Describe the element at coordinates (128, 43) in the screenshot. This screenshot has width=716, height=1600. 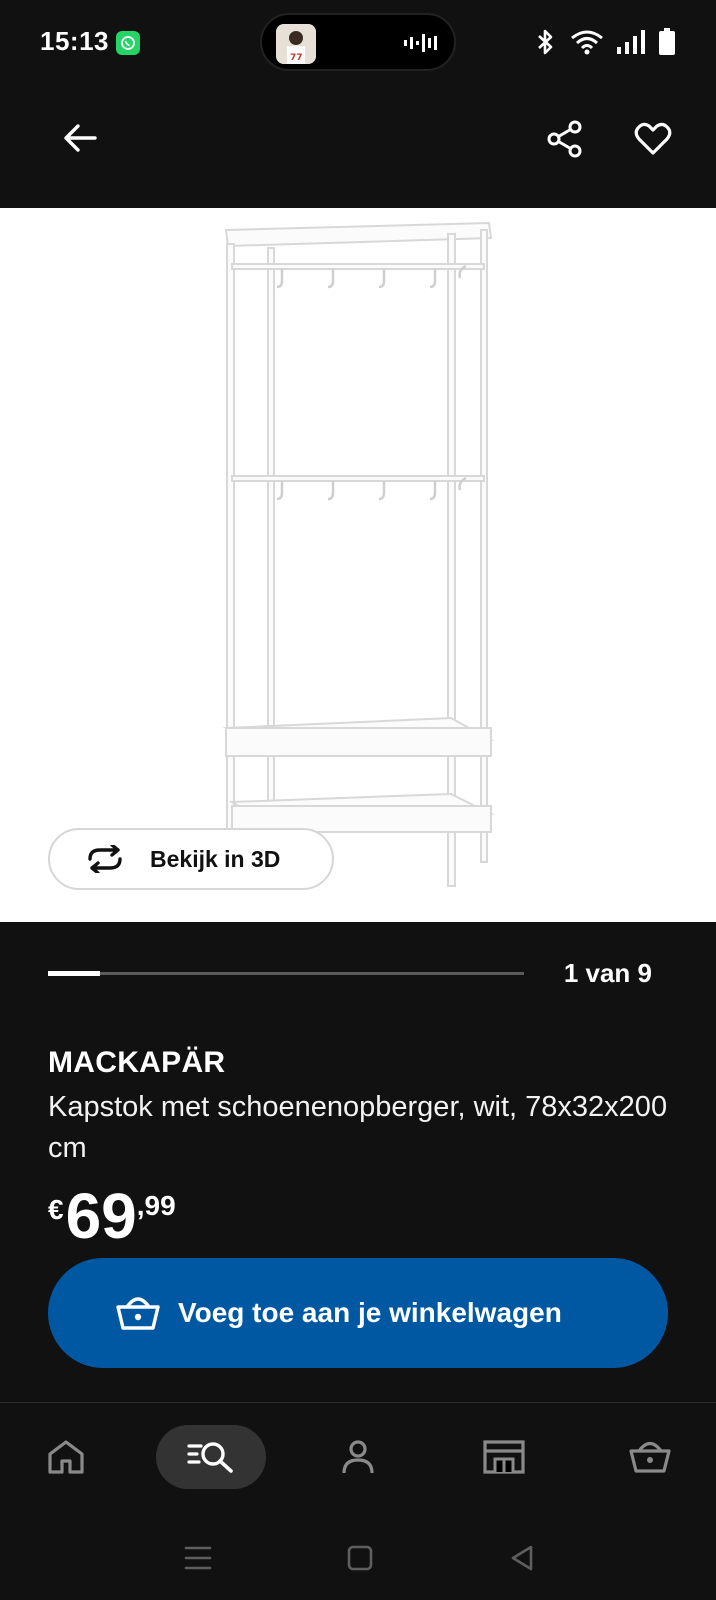
I see `whatsapp-notification-icon` at that location.